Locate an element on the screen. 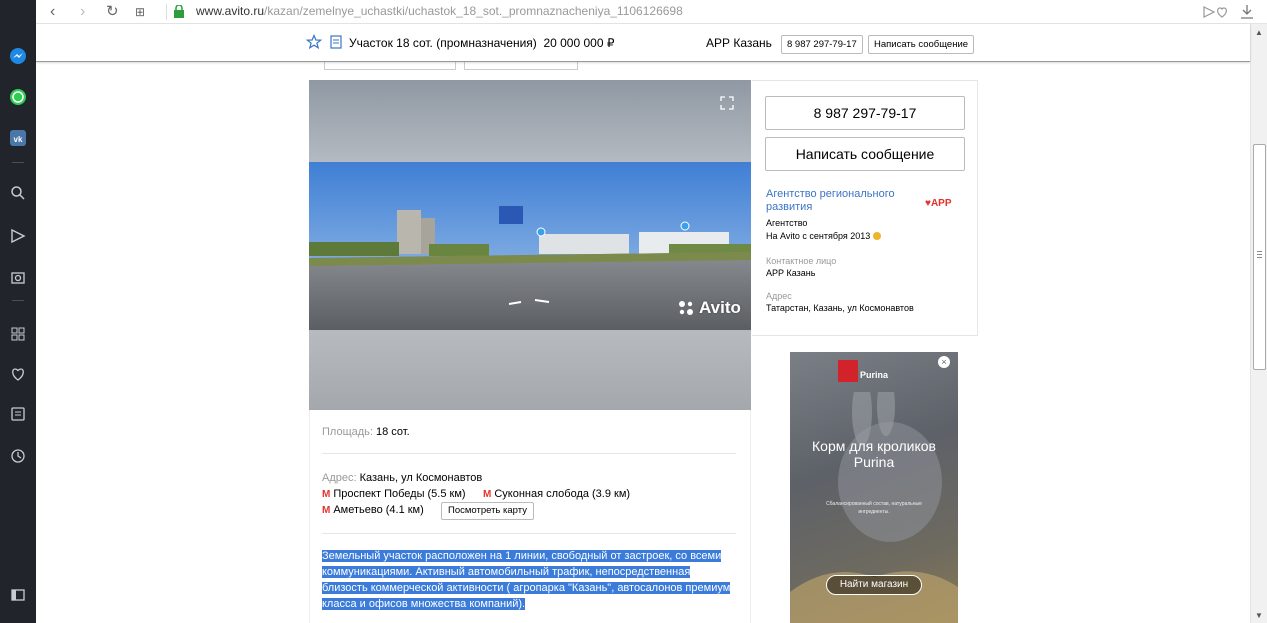 The height and width of the screenshot is (623, 1267). lock-icon is located at coordinates (179, 11).